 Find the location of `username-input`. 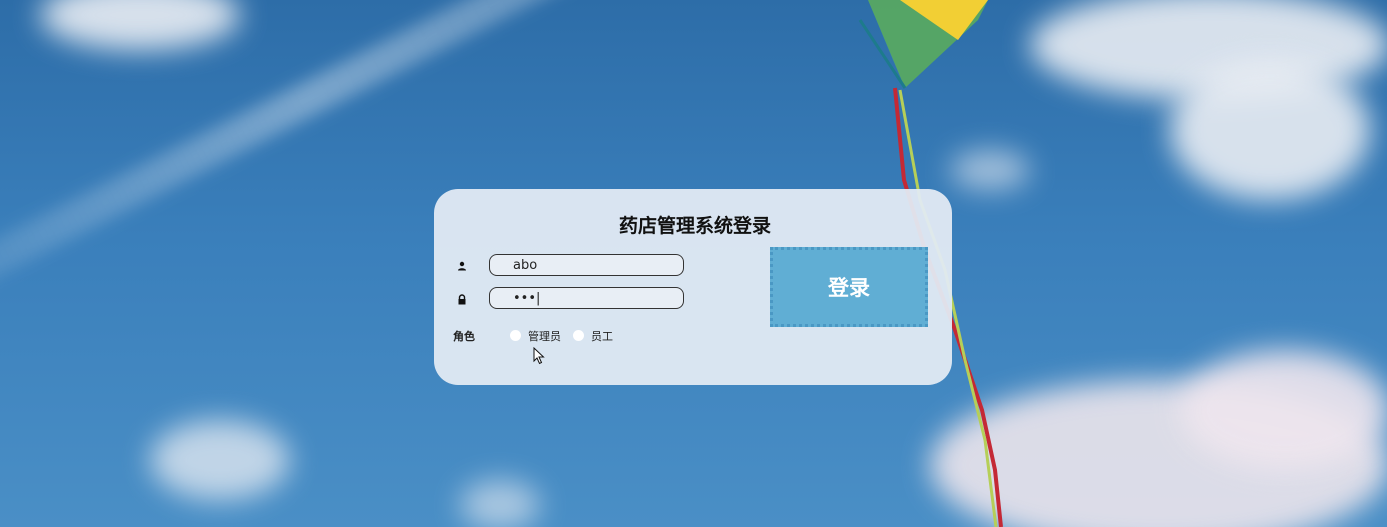

username-input is located at coordinates (586, 265).